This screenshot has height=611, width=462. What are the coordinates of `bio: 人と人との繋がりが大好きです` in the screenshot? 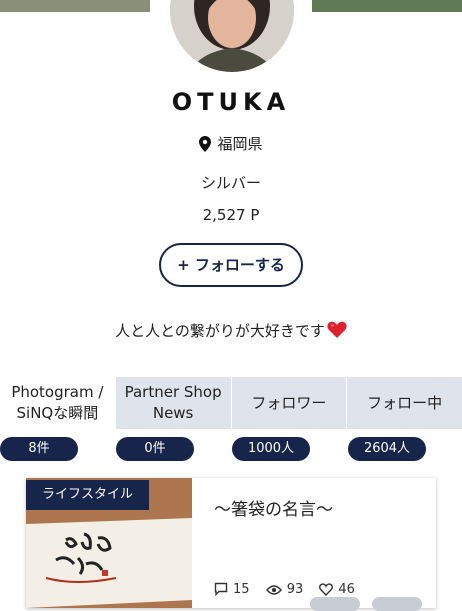 It's located at (231, 331).